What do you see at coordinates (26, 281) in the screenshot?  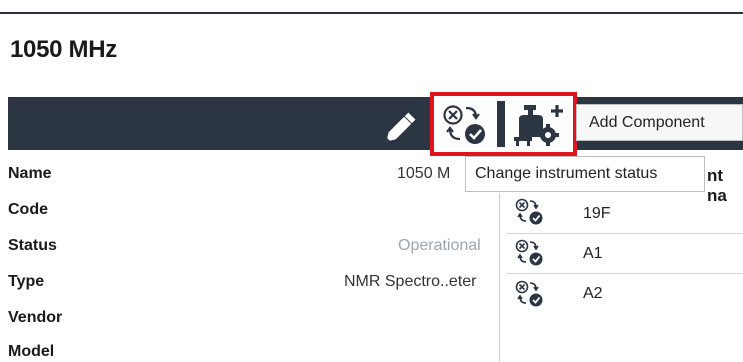 I see `property-label-type: Type` at bounding box center [26, 281].